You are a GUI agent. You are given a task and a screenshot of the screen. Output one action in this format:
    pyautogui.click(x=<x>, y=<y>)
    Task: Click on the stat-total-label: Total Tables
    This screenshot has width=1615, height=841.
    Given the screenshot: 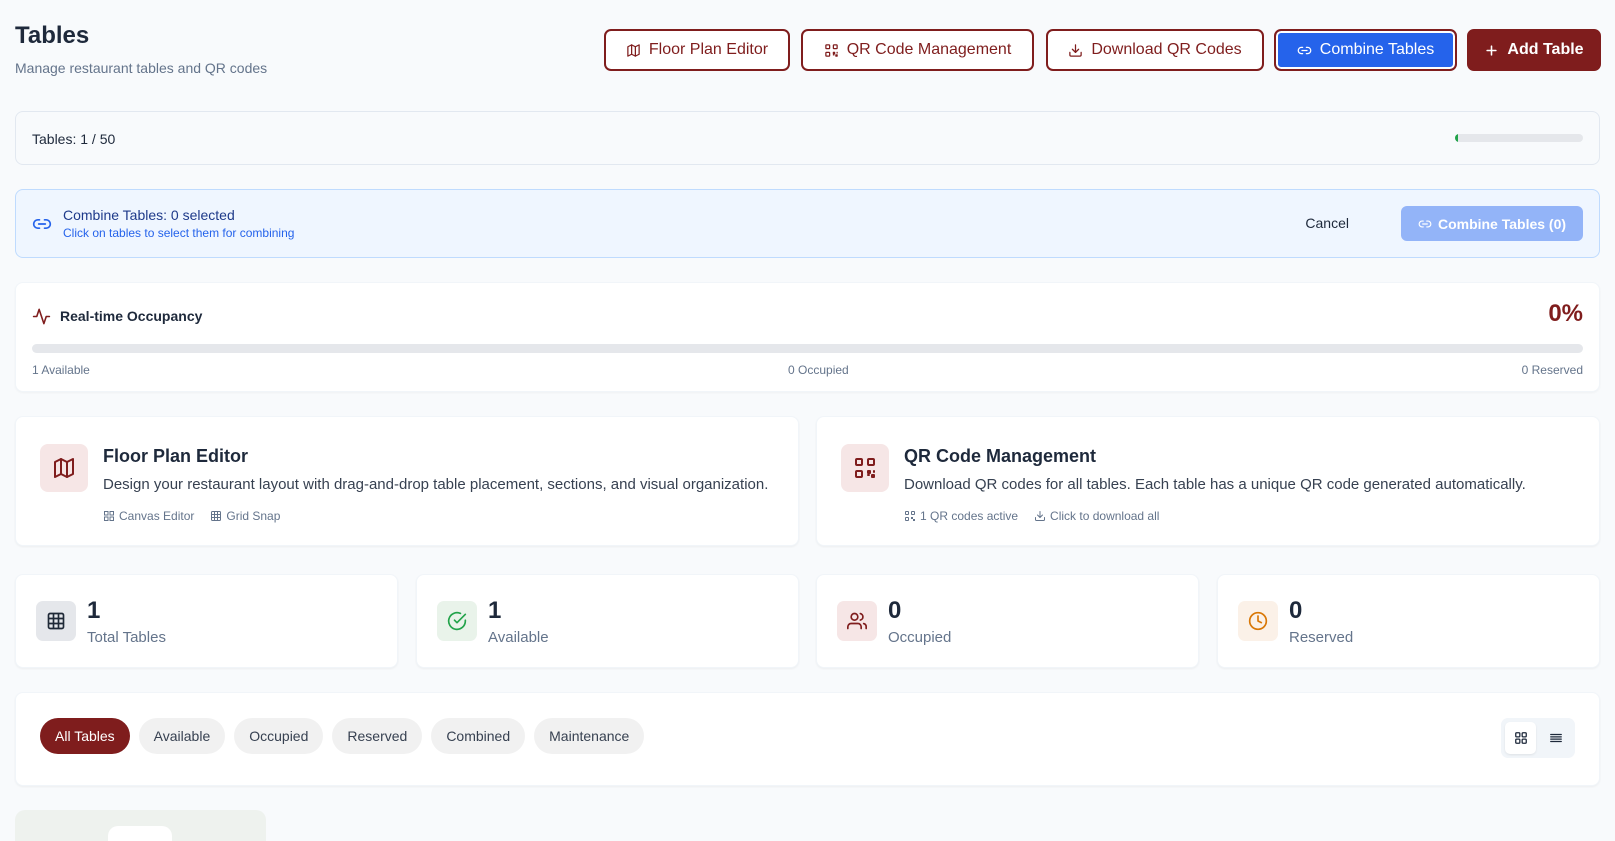 What is the action you would take?
    pyautogui.click(x=126, y=637)
    